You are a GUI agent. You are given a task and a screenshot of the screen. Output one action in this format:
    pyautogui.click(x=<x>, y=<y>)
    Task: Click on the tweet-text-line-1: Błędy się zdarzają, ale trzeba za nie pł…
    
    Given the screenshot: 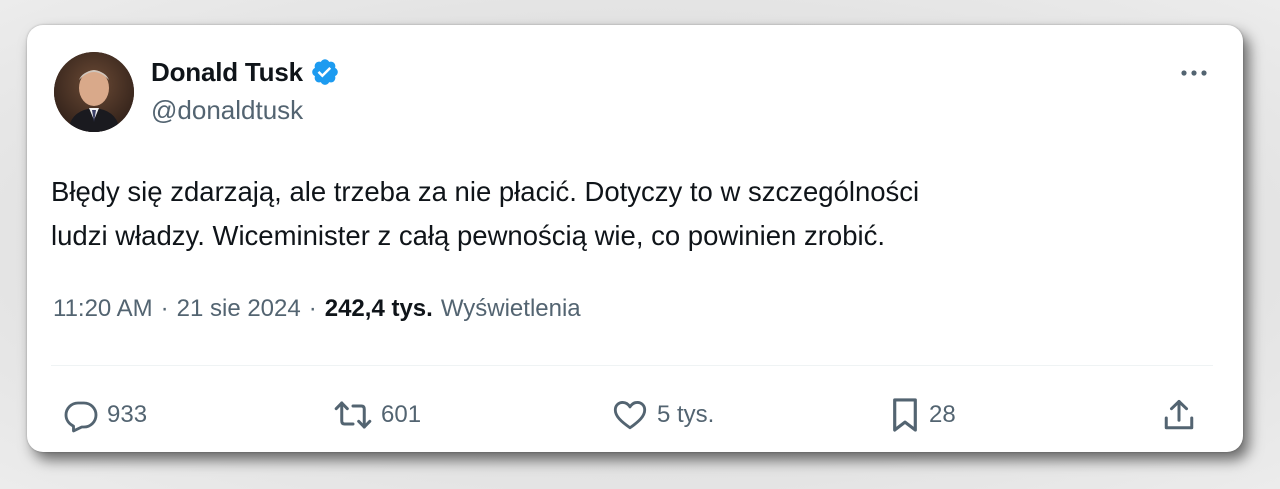 What is the action you would take?
    pyautogui.click(x=485, y=191)
    